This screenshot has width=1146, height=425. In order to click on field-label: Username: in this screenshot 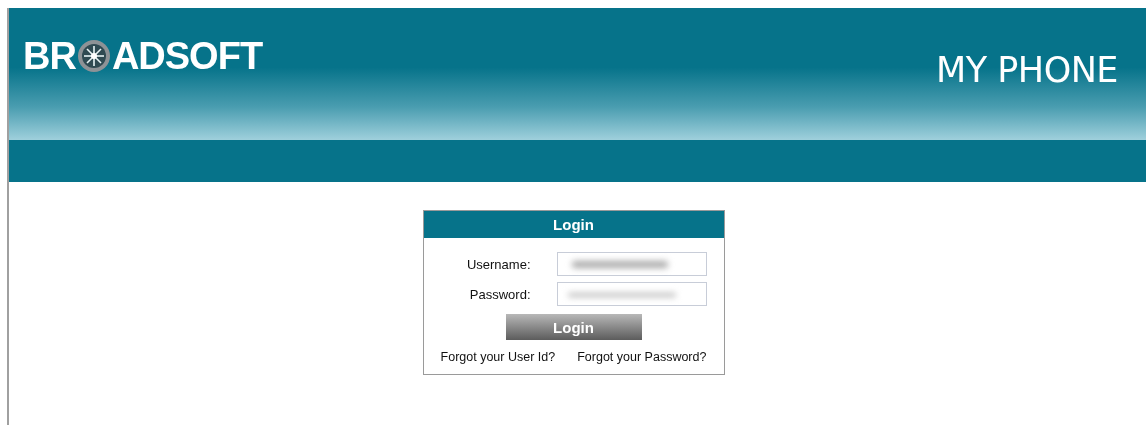, I will do `click(498, 264)`.